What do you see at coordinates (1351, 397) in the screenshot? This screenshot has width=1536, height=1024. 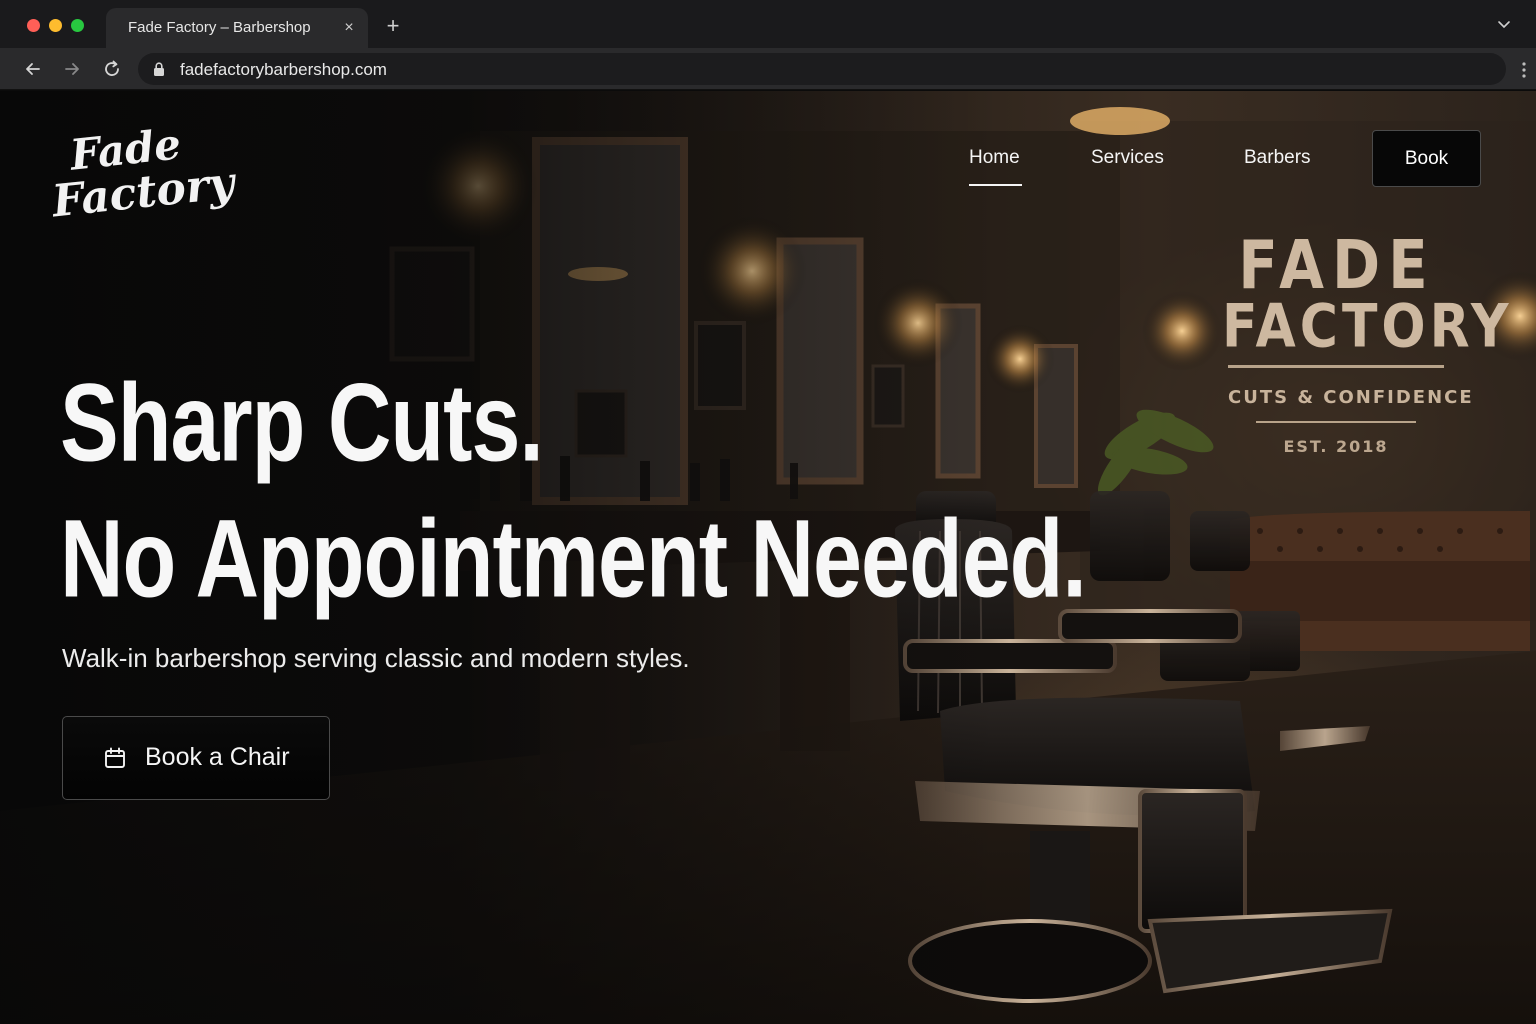 I see `wall-sign-tagline: CUTS & CONFIDENCE` at bounding box center [1351, 397].